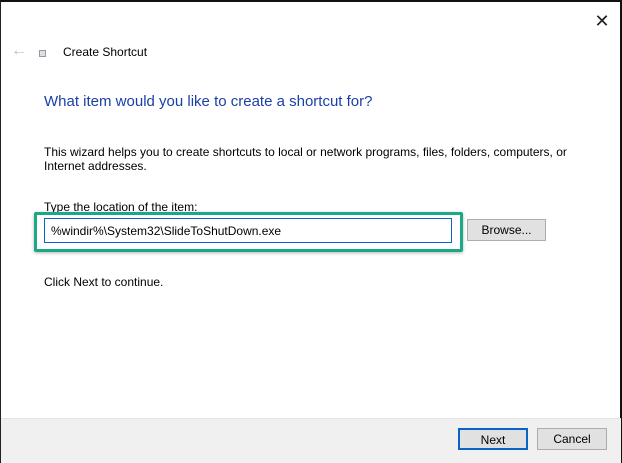  Describe the element at coordinates (493, 439) in the screenshot. I see `next-button: Next` at that location.